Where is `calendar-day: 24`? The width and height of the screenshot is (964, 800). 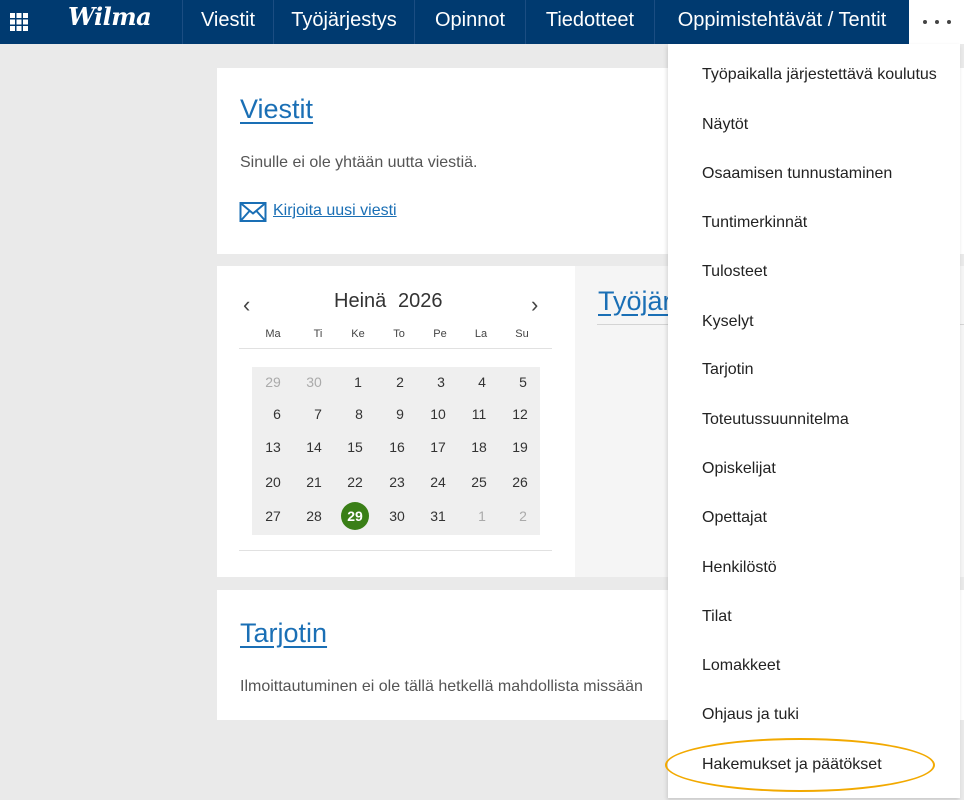 calendar-day: 24 is located at coordinates (438, 482).